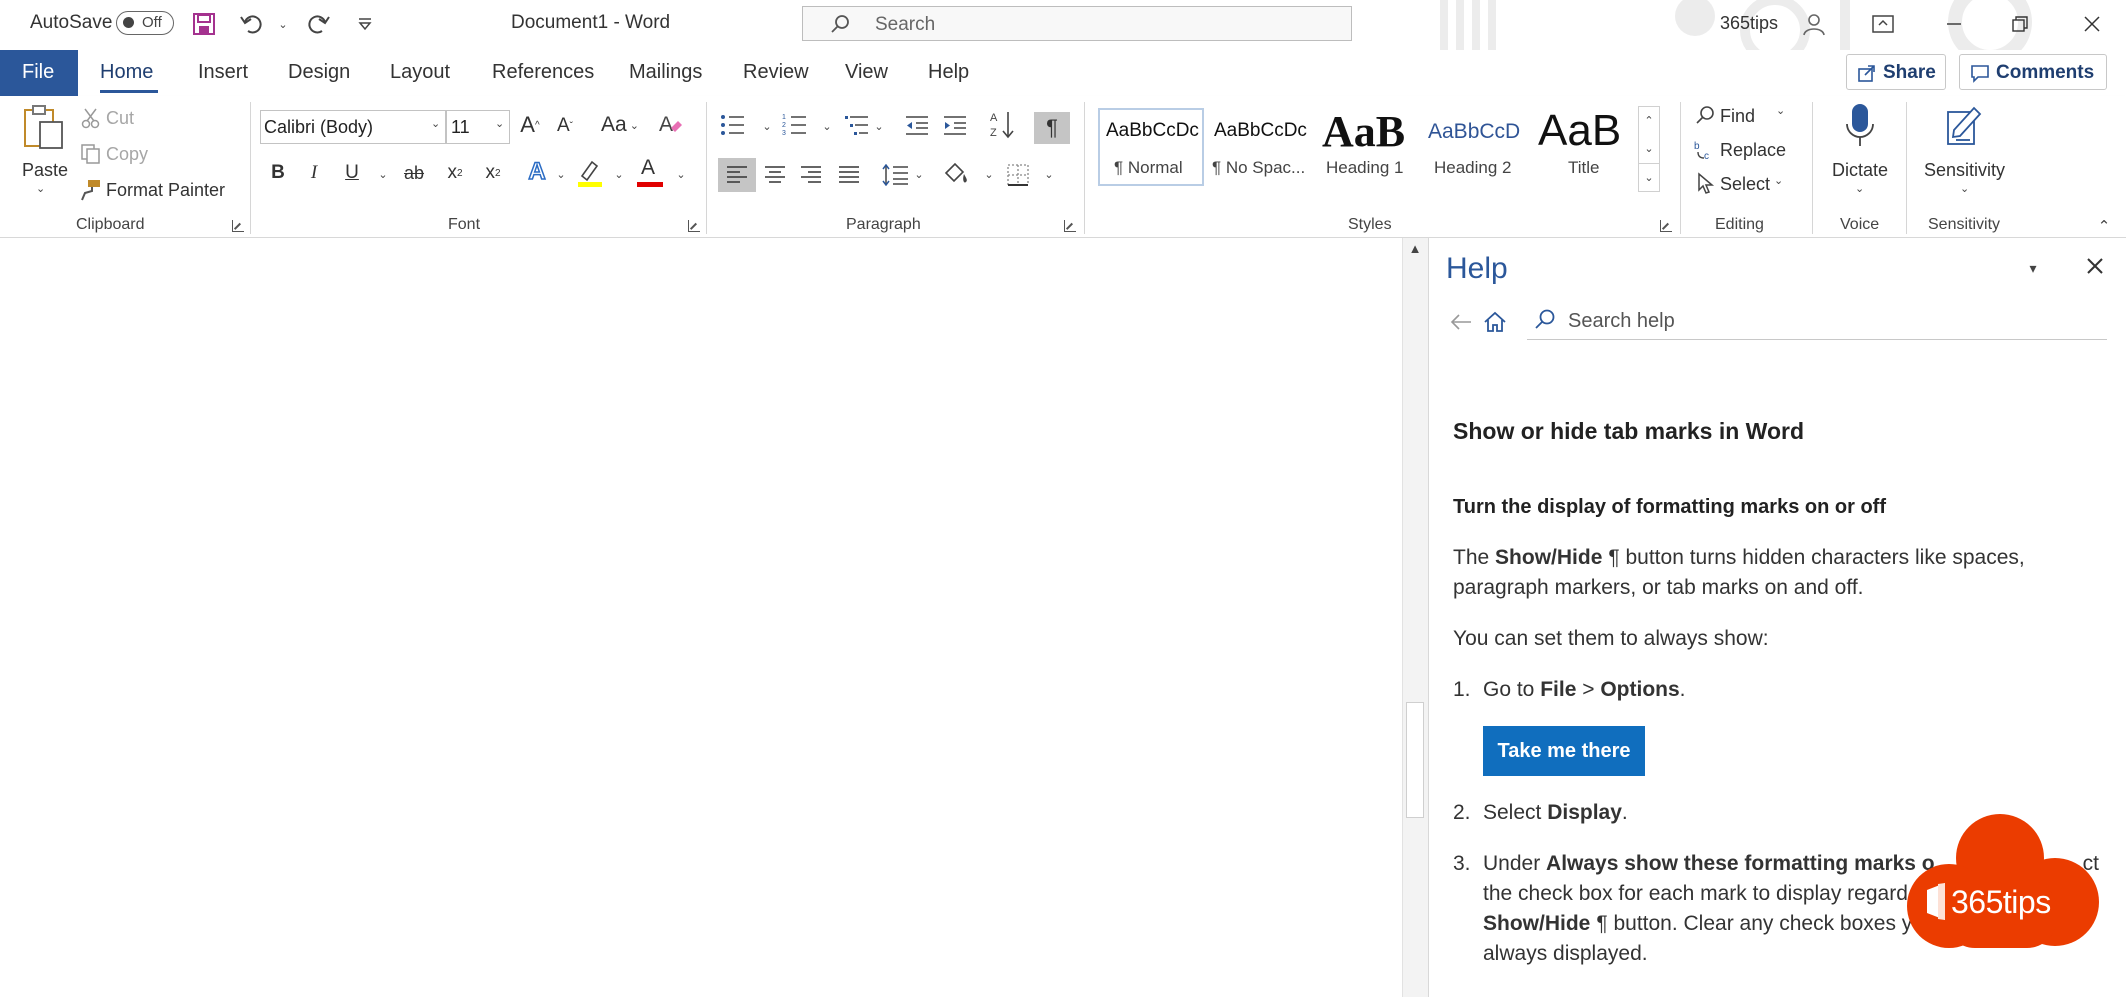 Image resolution: width=2126 pixels, height=997 pixels. What do you see at coordinates (619, 174) in the screenshot?
I see `highlight-dropdown-icon: ⌄` at bounding box center [619, 174].